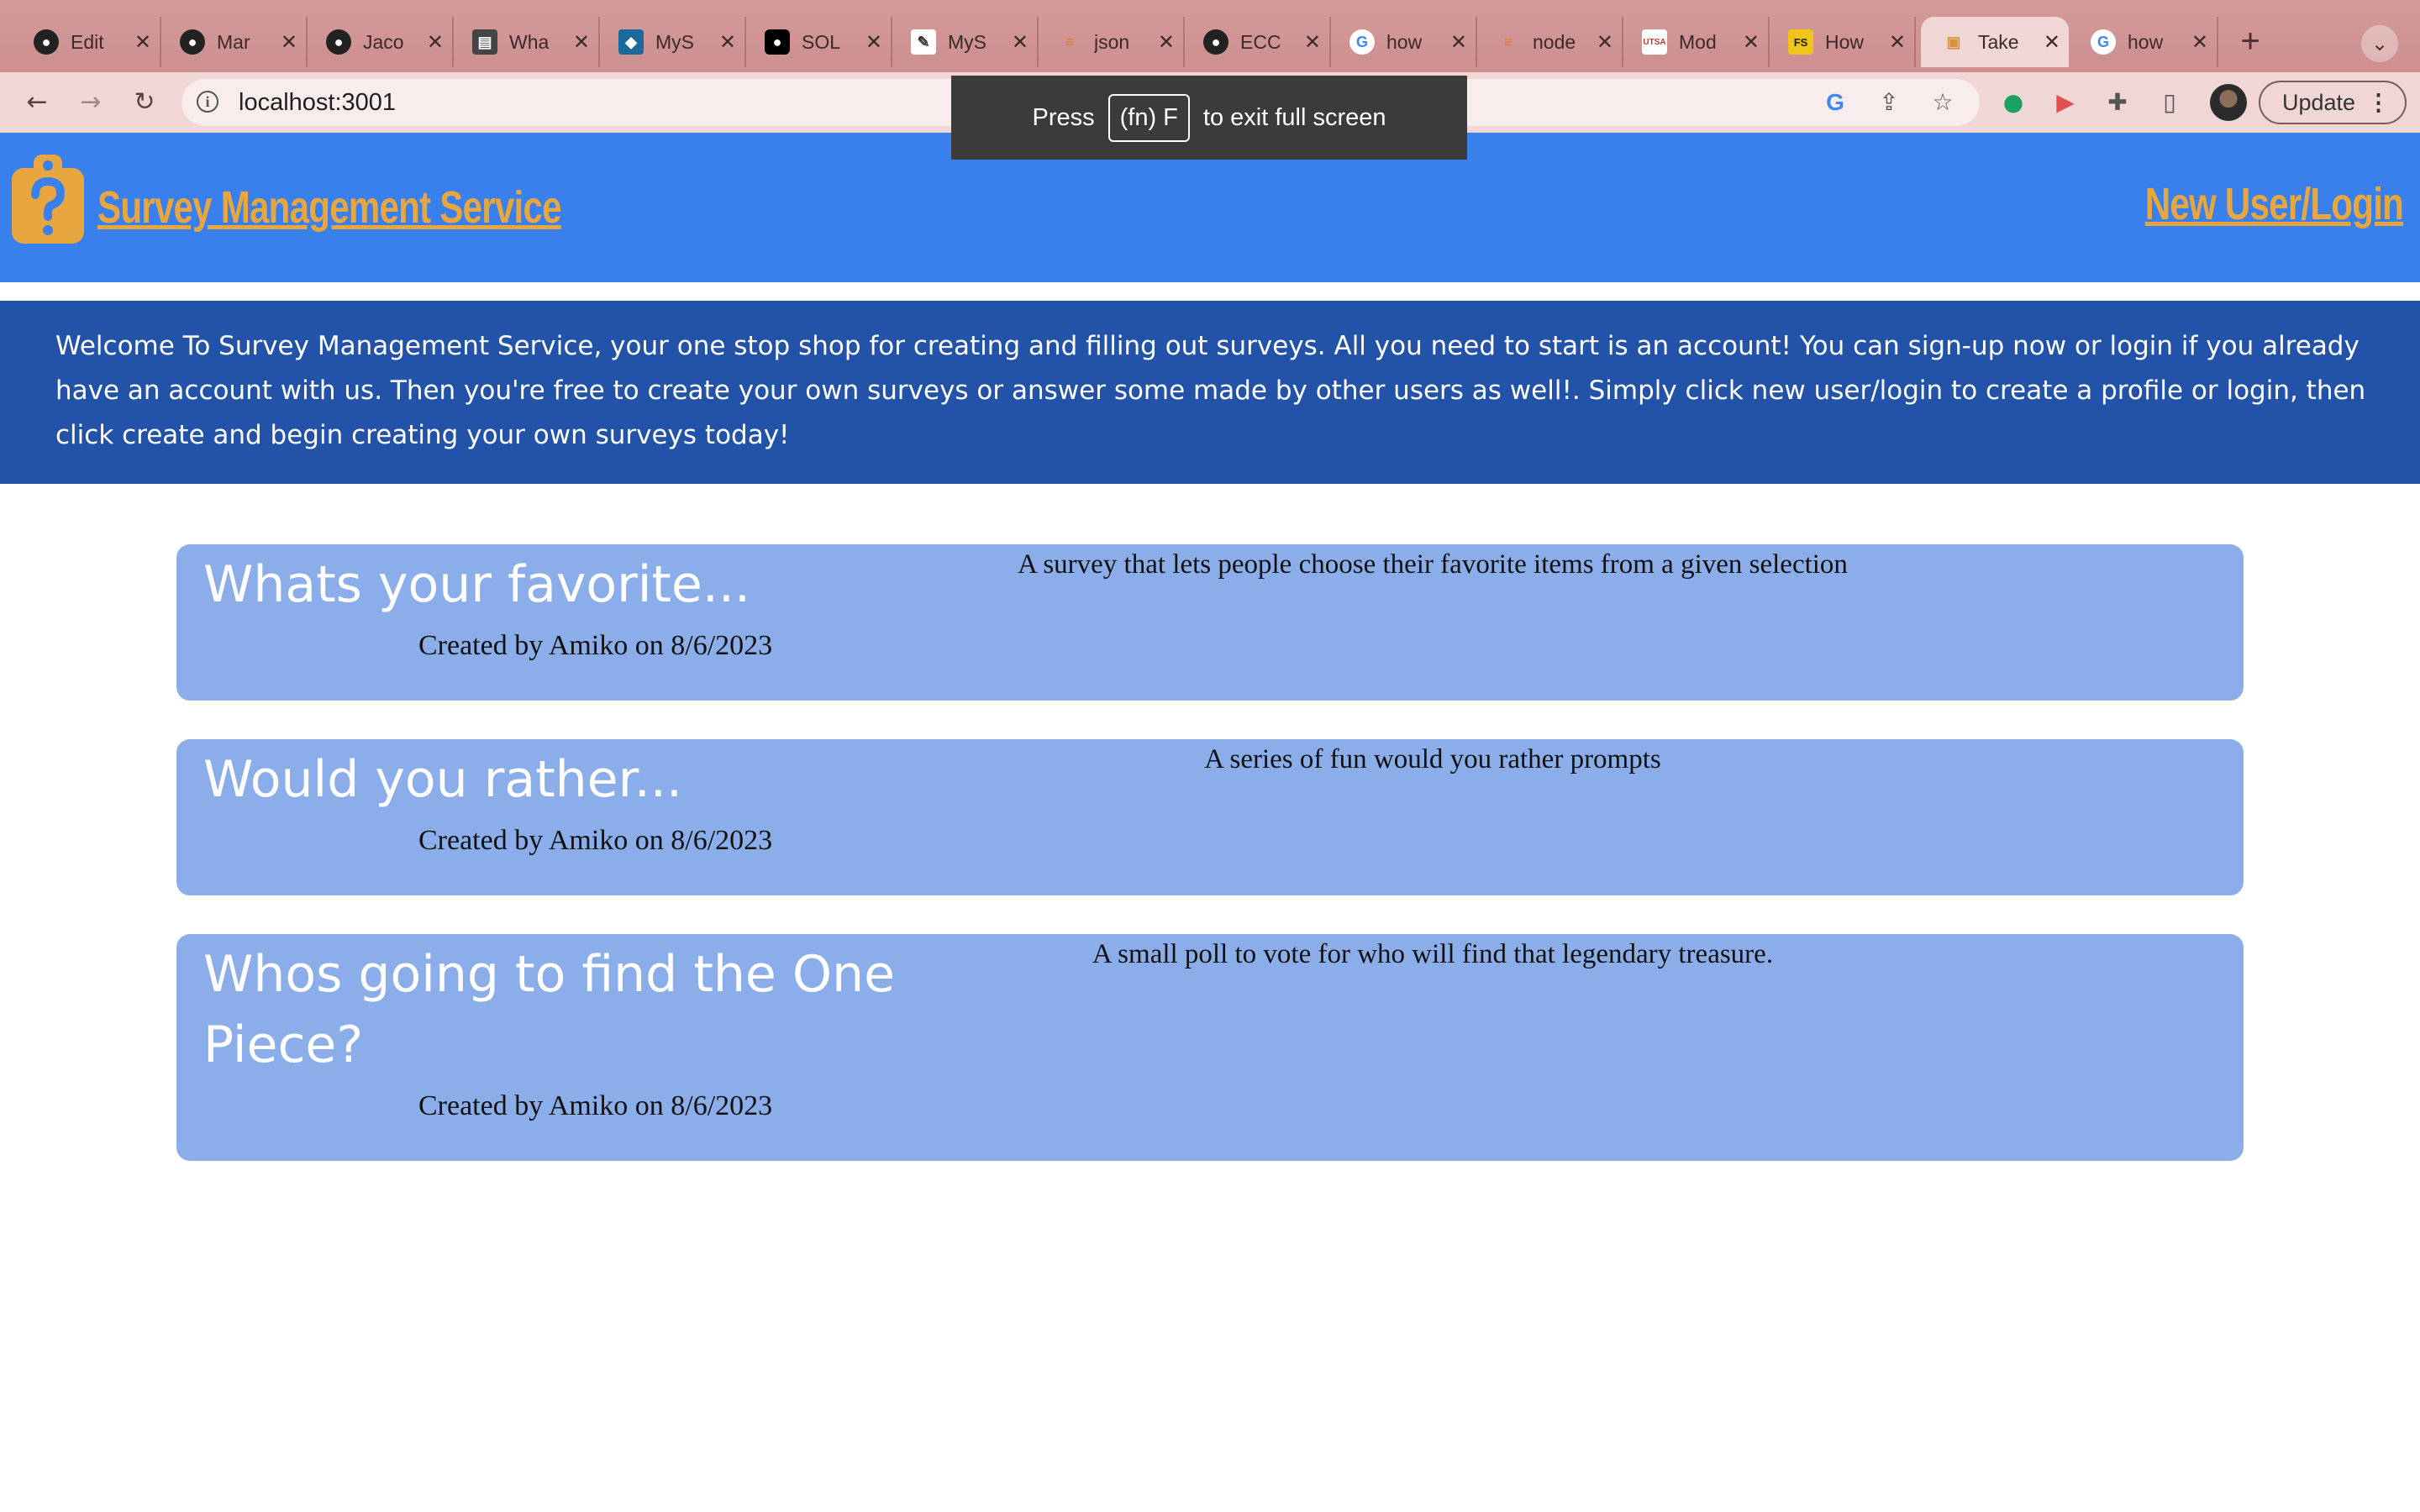 This screenshot has width=2420, height=1512. I want to click on tab-search-button: ⌄, so click(2380, 43).